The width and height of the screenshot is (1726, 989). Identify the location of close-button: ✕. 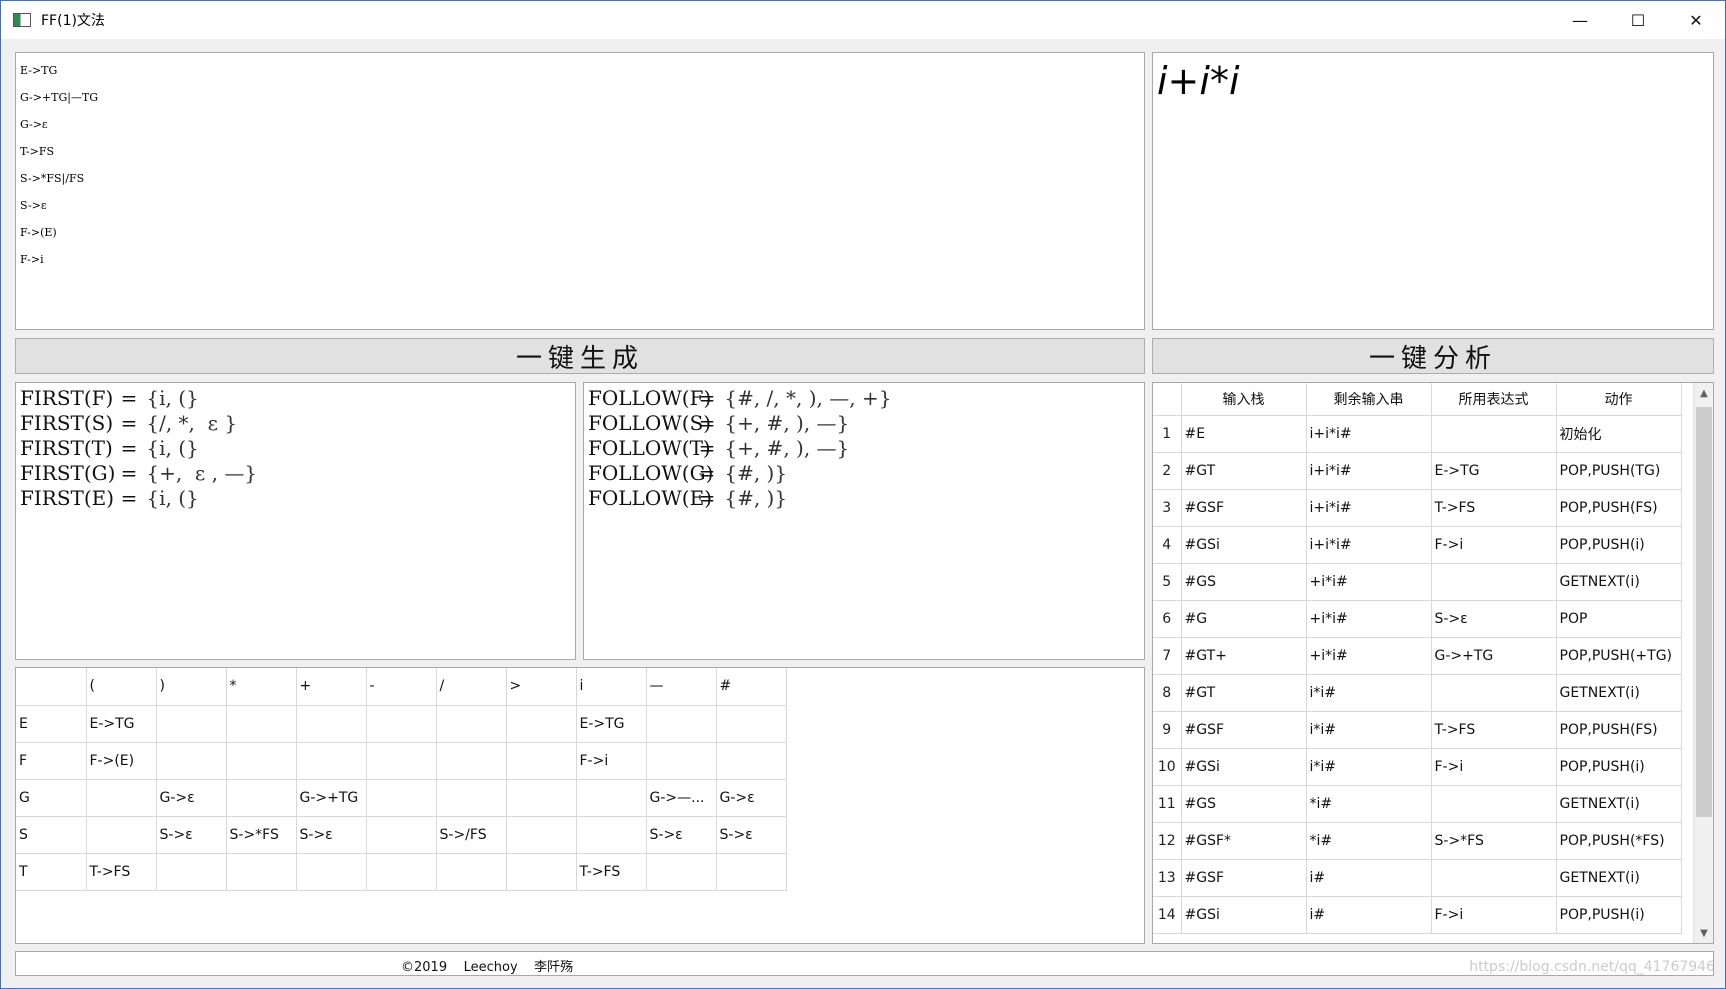
(1696, 20).